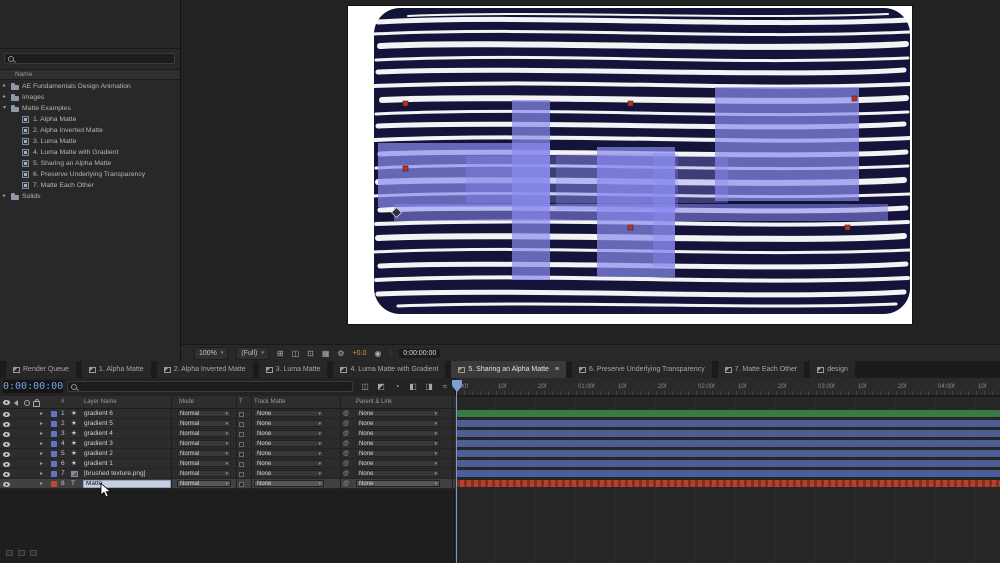 Image resolution: width=1000 pixels, height=563 pixels. I want to click on solo-column-icon, so click(27, 403).